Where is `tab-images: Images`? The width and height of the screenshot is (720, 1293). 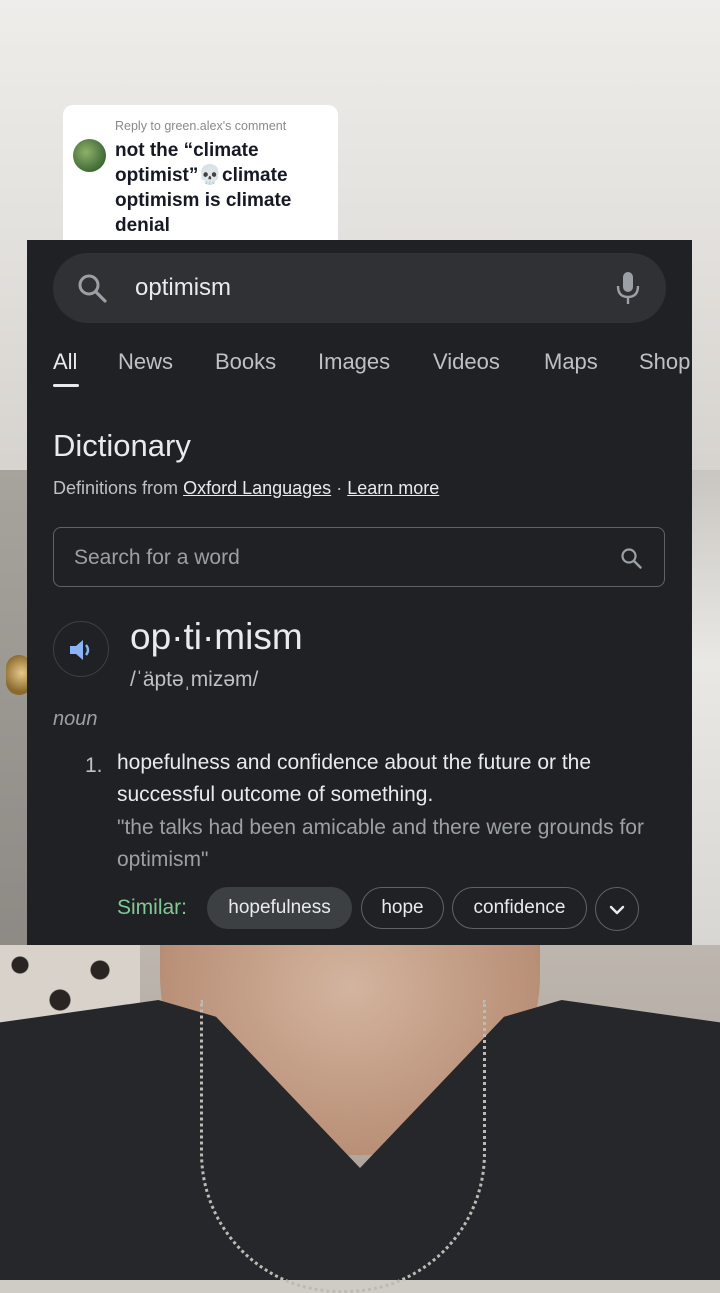
tab-images: Images is located at coordinates (354, 362).